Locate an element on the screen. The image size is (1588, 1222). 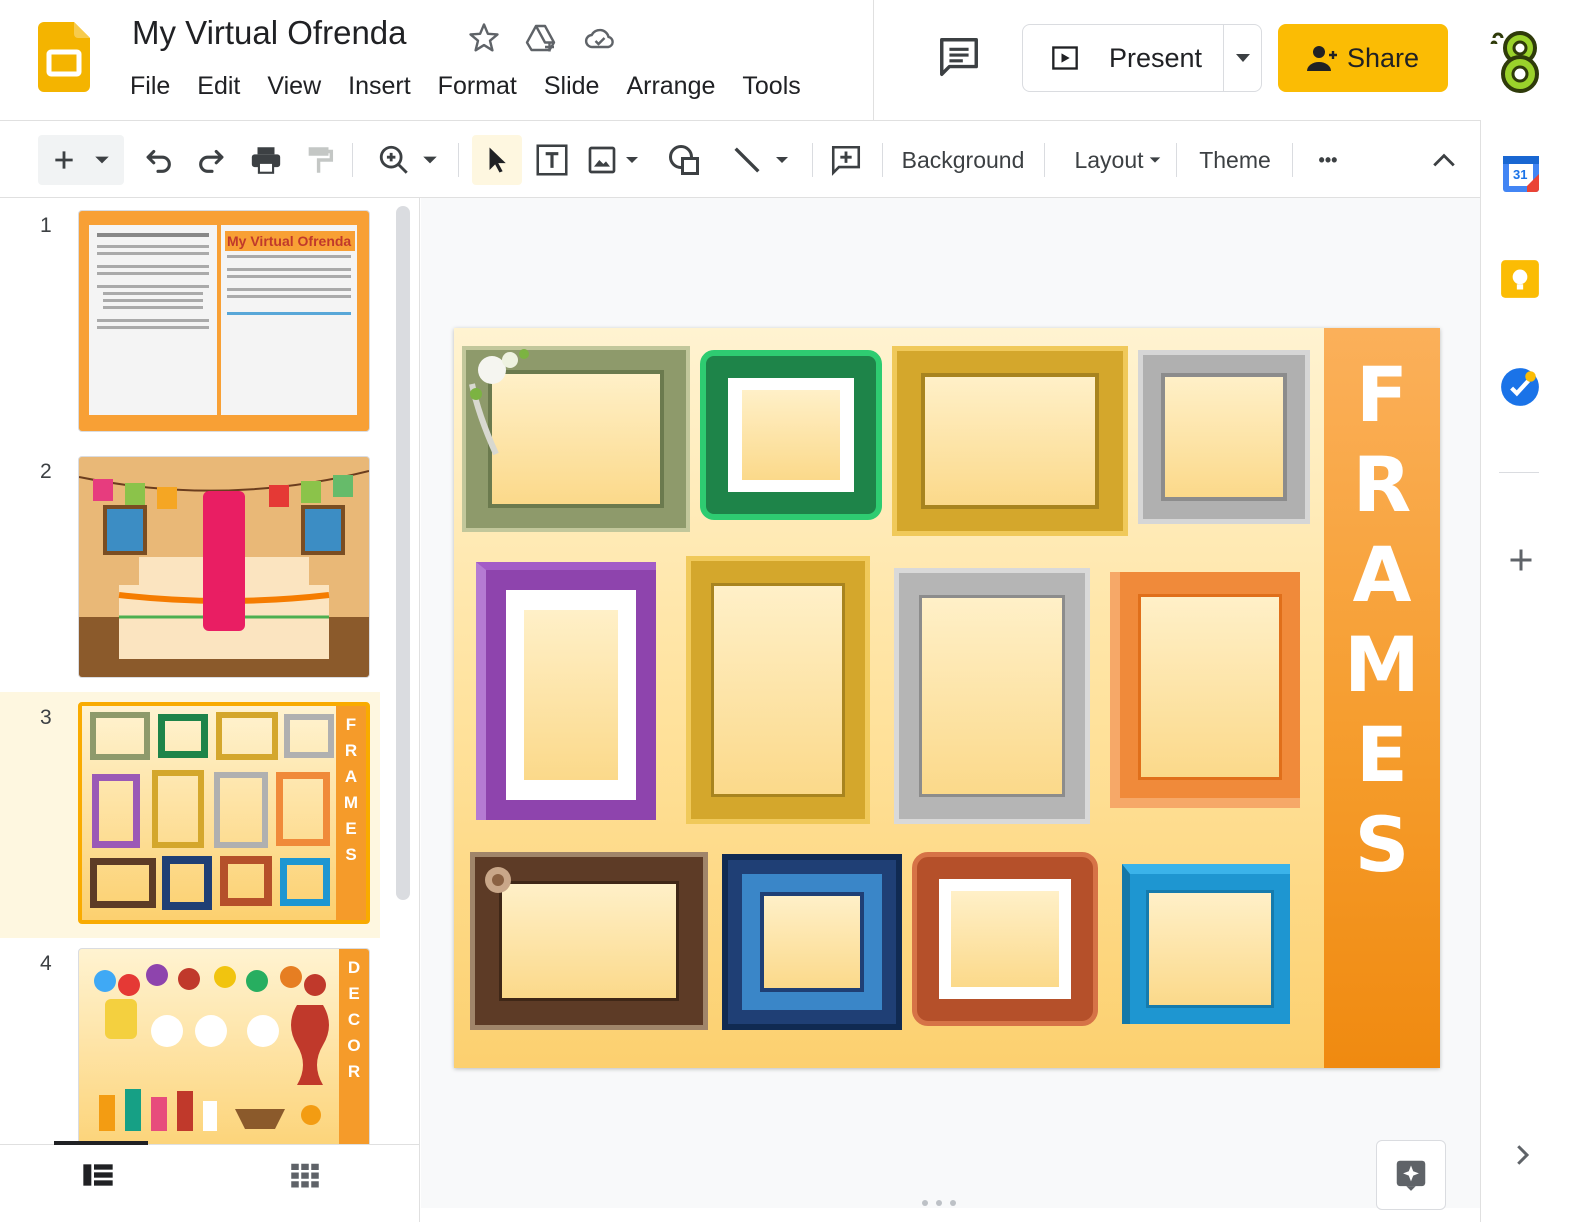
zoom-button is located at coordinates (408, 160).